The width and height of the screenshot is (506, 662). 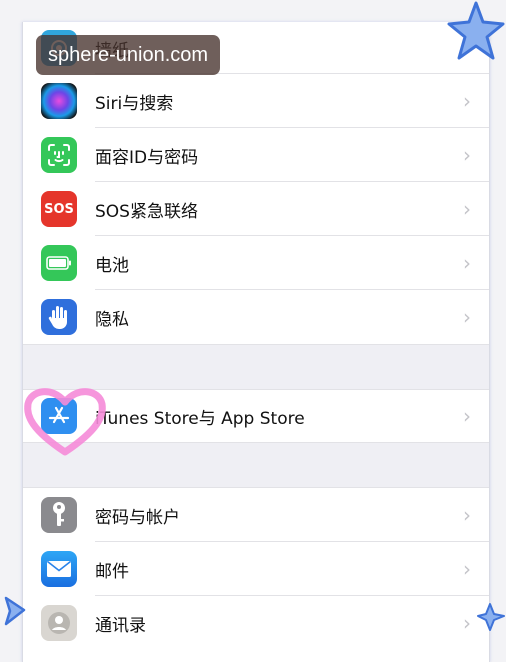 I want to click on settings-row-label: 电池, so click(x=112, y=265).